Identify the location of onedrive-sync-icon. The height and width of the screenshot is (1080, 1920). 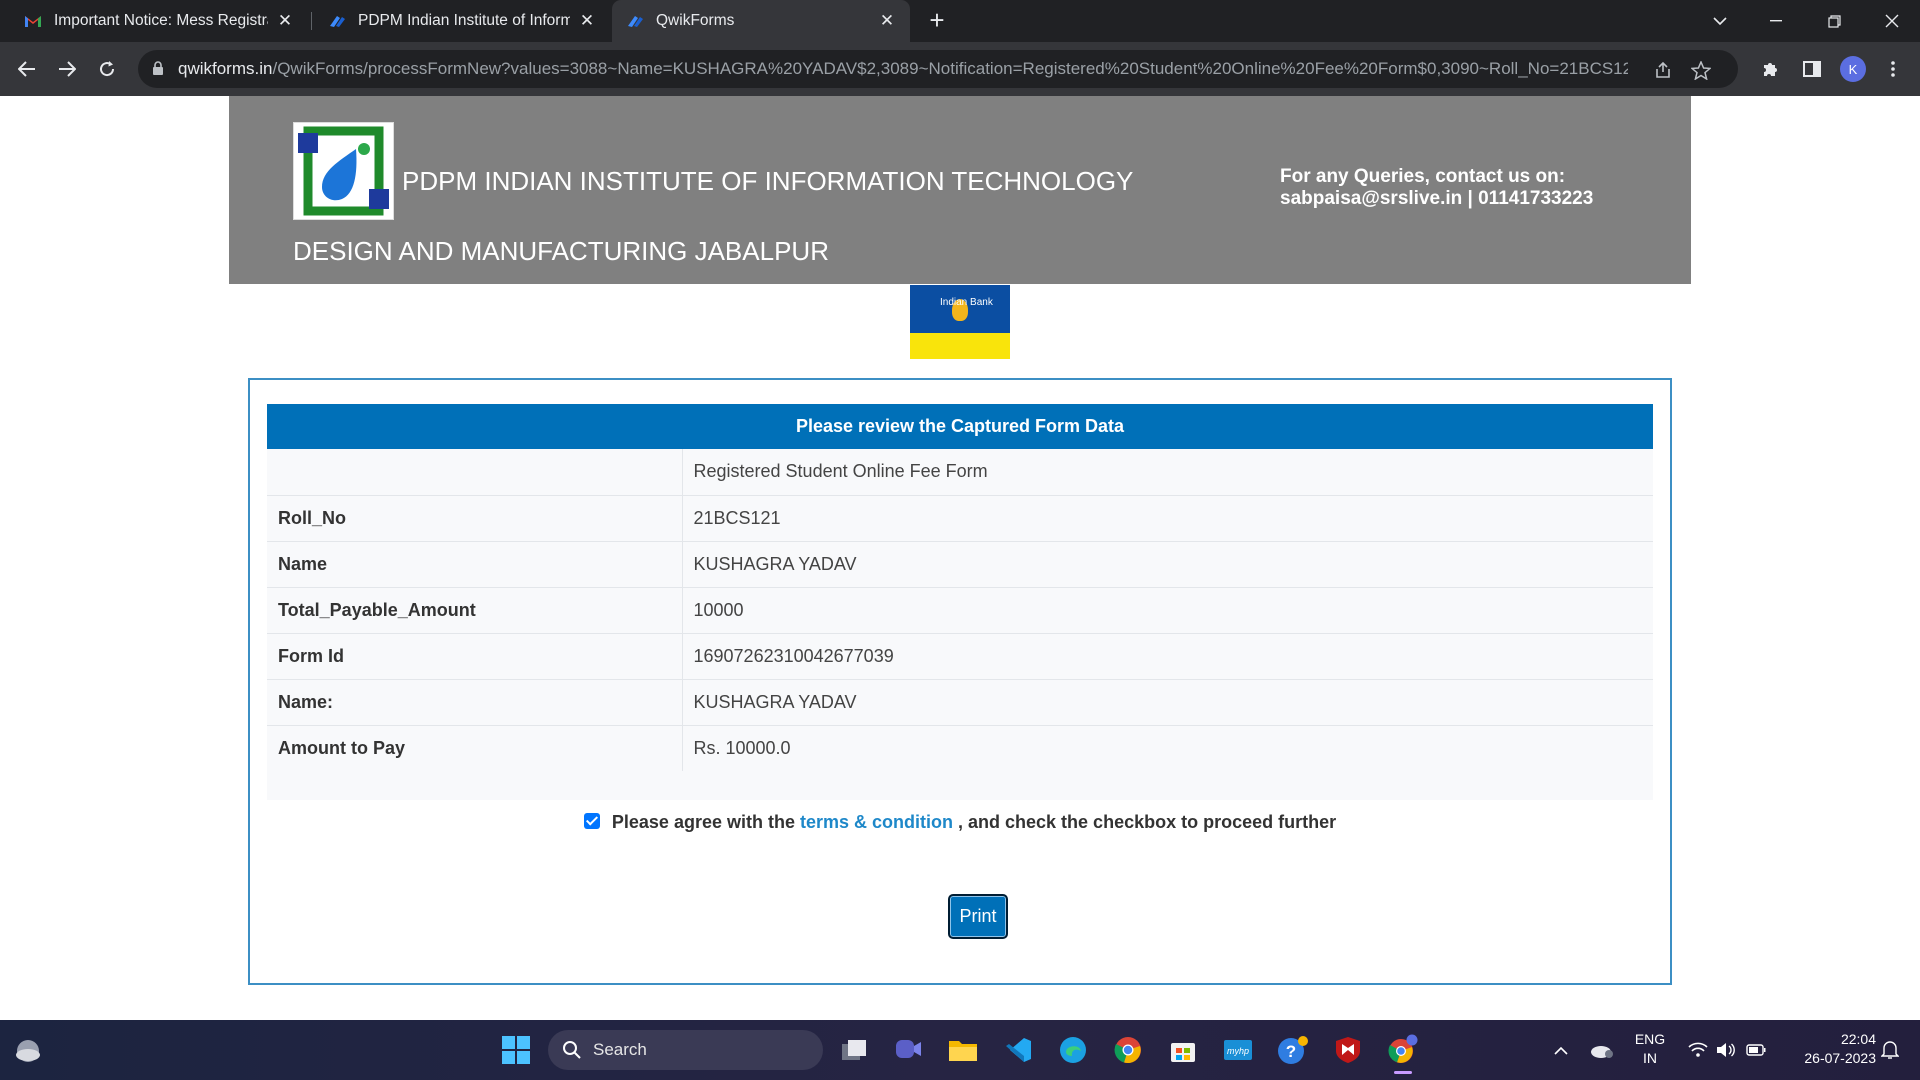
(1602, 1050).